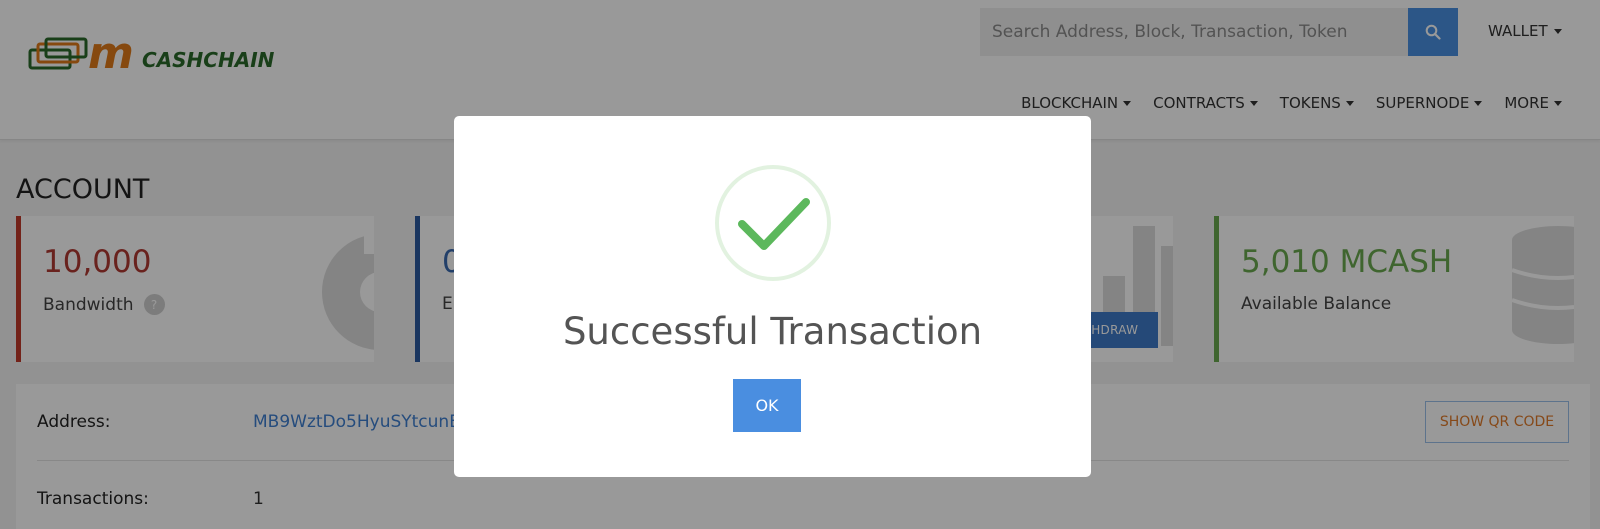 The height and width of the screenshot is (529, 1600). Describe the element at coordinates (772, 331) in the screenshot. I see `dialog-title: Successful Transaction` at that location.